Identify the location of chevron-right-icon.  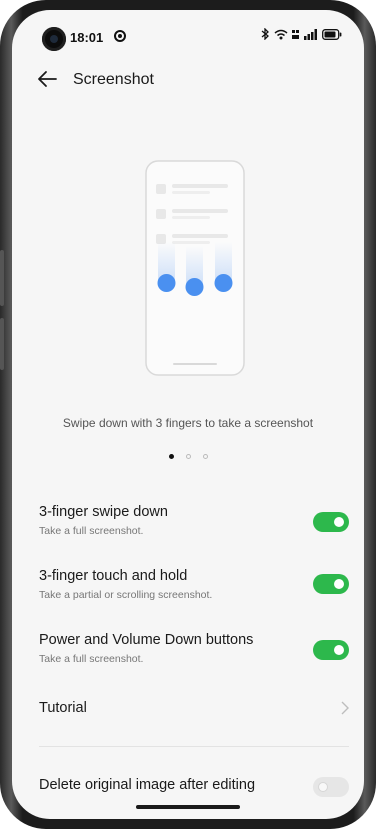
(345, 710).